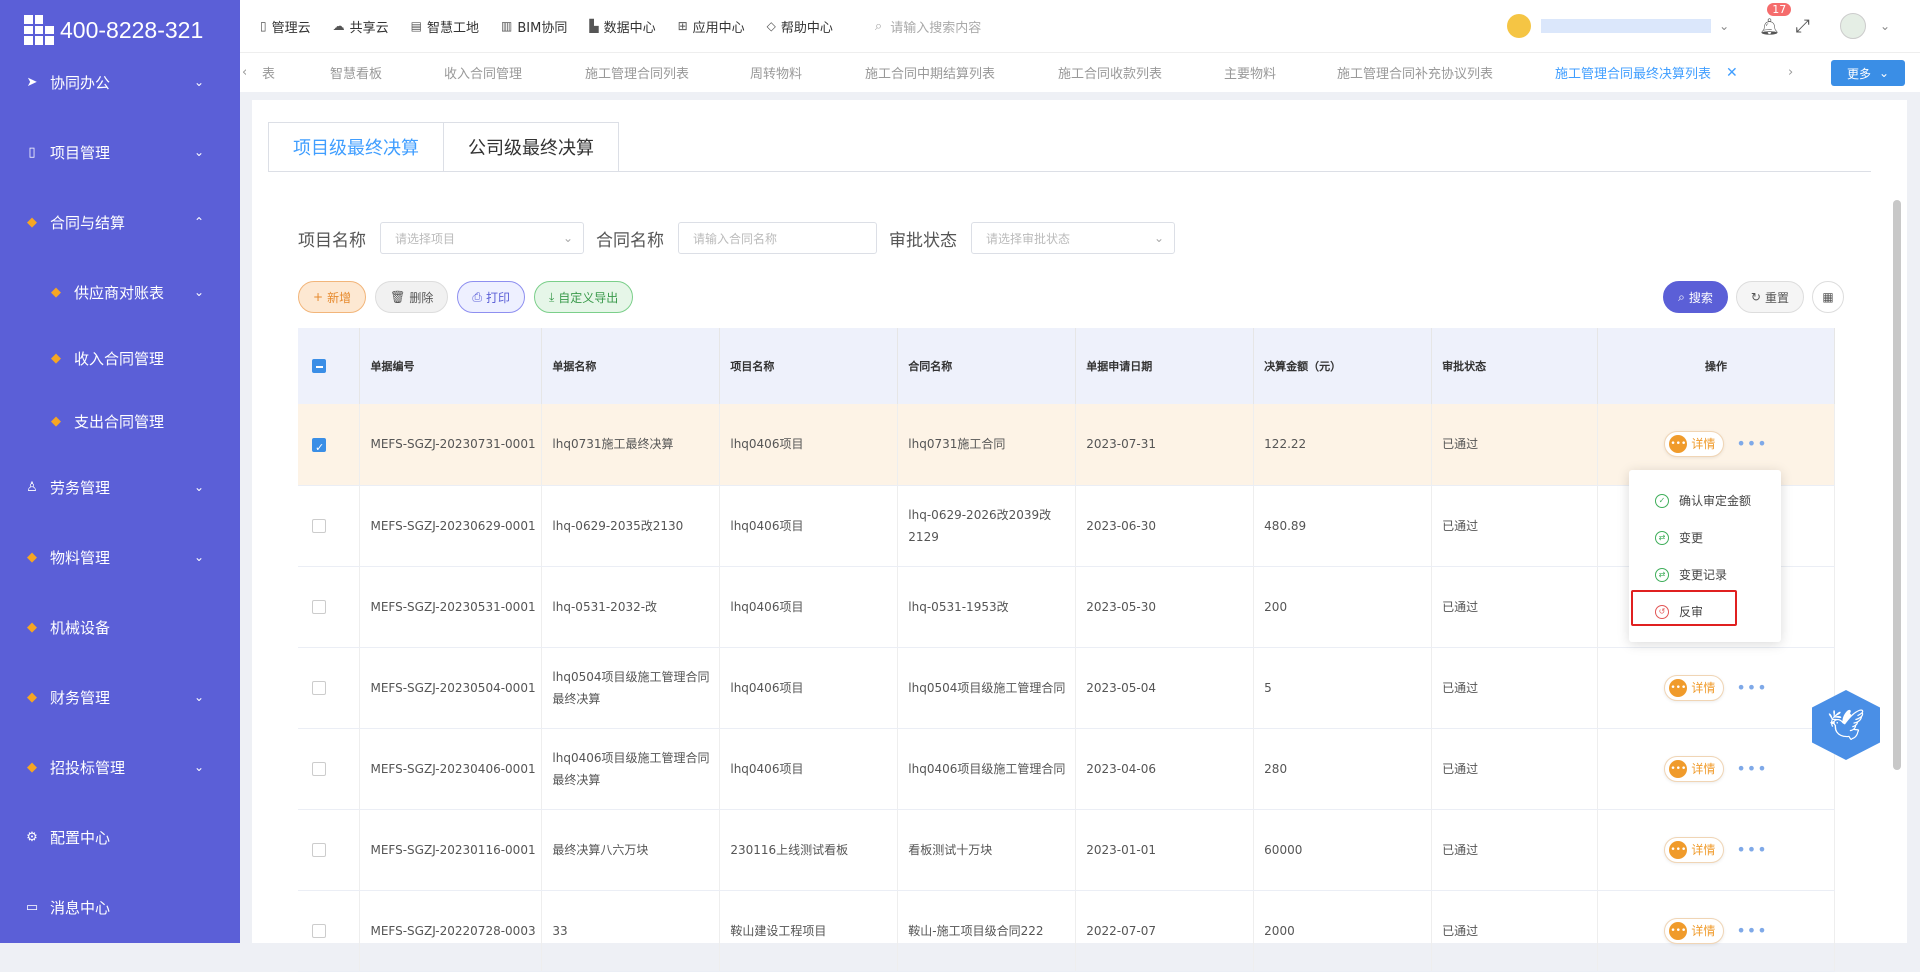  Describe the element at coordinates (329, 769) in the screenshot. I see `row-select-cell` at that location.